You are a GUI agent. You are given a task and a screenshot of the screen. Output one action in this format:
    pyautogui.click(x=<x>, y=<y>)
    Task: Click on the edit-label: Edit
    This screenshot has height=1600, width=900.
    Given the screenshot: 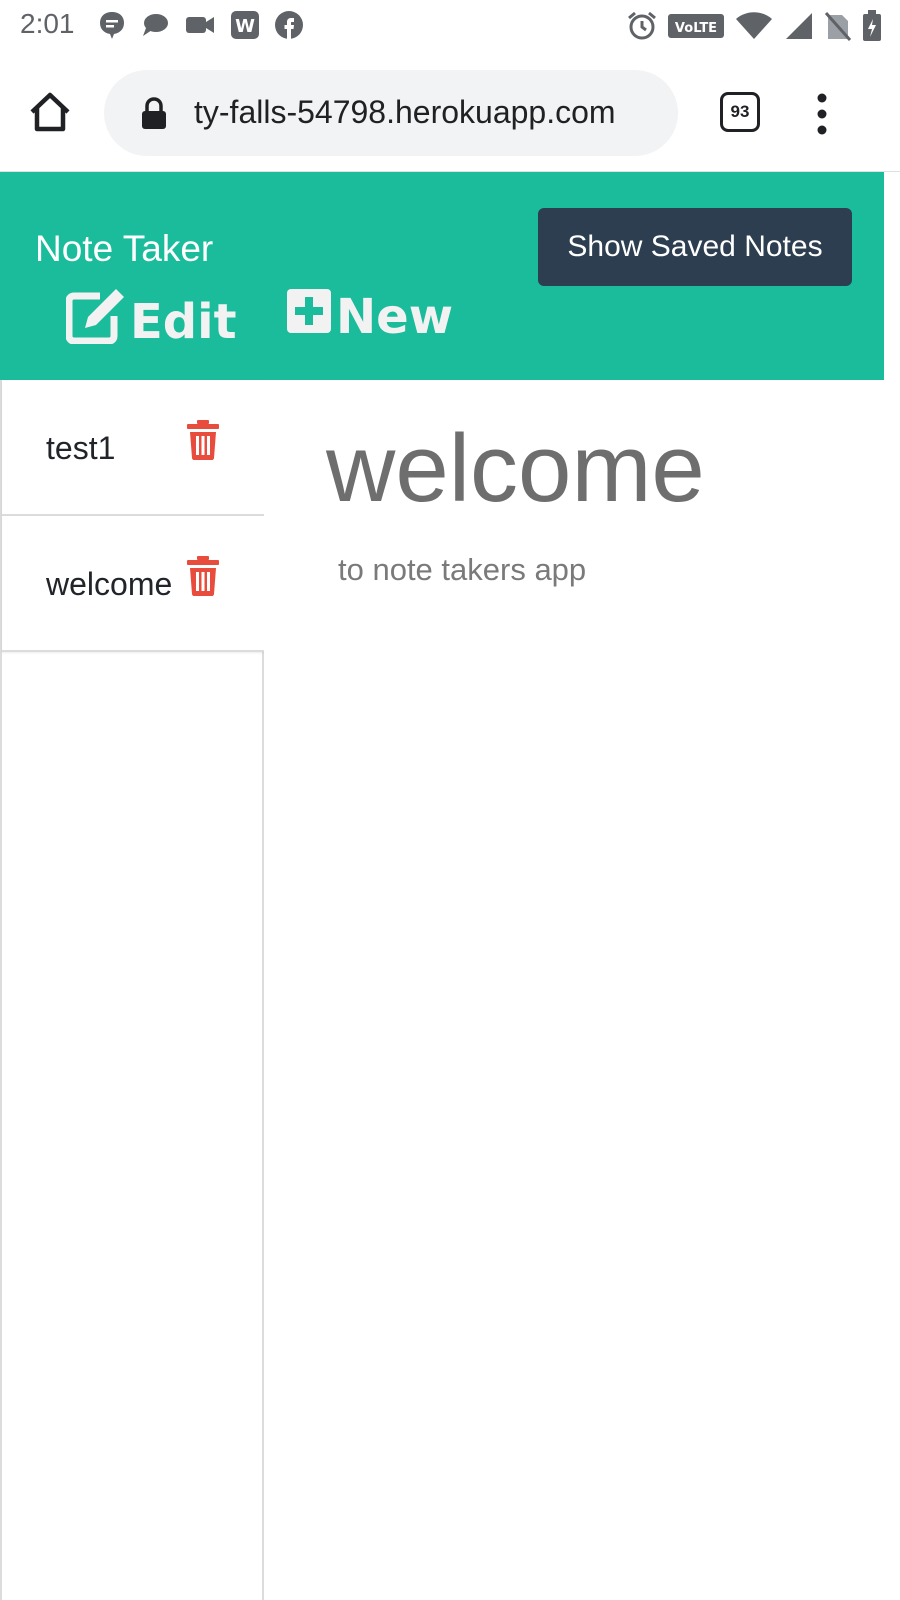 What is the action you would take?
    pyautogui.click(x=183, y=322)
    